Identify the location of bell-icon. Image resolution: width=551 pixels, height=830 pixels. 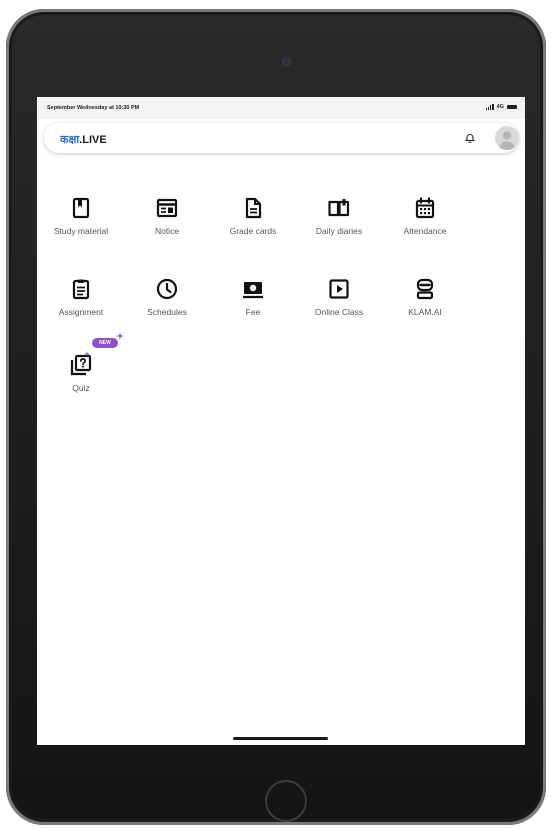
(470, 138).